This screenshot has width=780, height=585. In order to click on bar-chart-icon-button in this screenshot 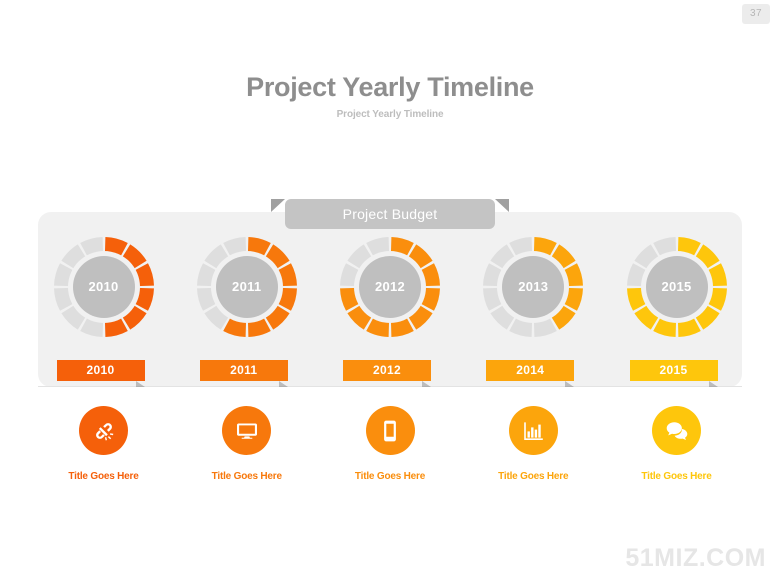, I will do `click(533, 430)`.